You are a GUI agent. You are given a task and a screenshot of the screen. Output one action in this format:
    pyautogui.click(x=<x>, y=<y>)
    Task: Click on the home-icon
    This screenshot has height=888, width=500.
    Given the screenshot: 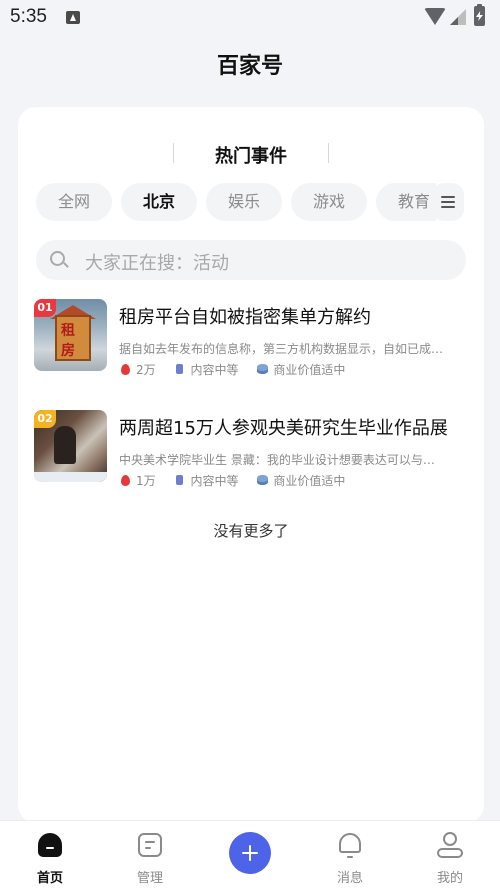 What is the action you would take?
    pyautogui.click(x=50, y=845)
    